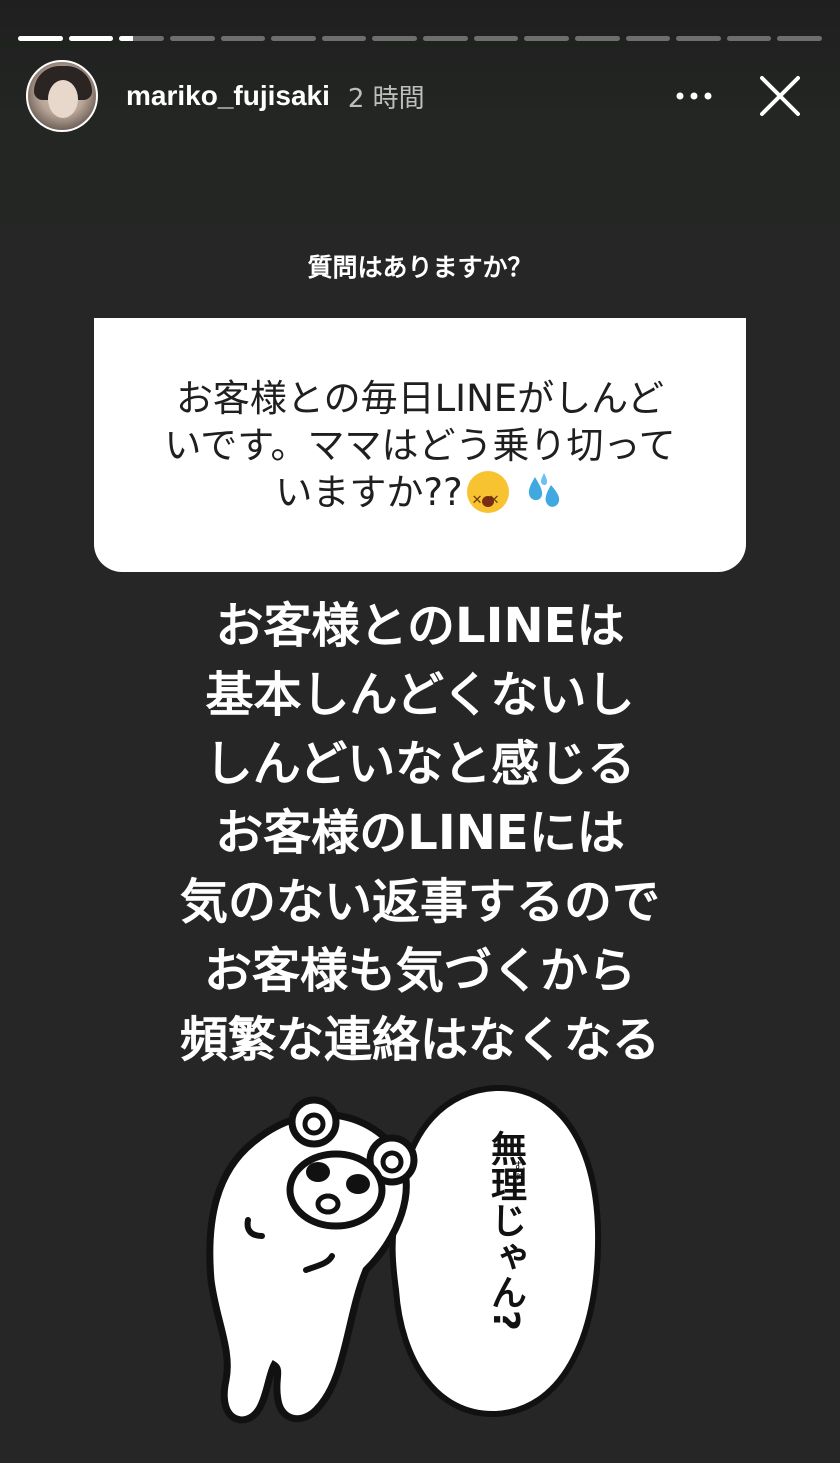  I want to click on story-header: mariko_fujisaki 2 時間, so click(424, 96).